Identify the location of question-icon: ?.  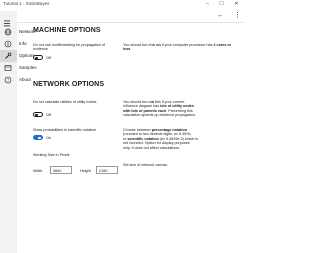
(8, 80).